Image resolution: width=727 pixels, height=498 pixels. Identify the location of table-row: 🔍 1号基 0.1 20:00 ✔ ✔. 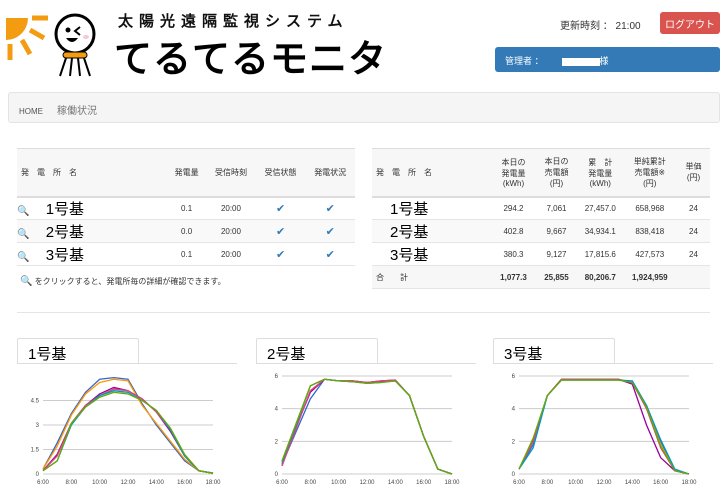
(186, 208).